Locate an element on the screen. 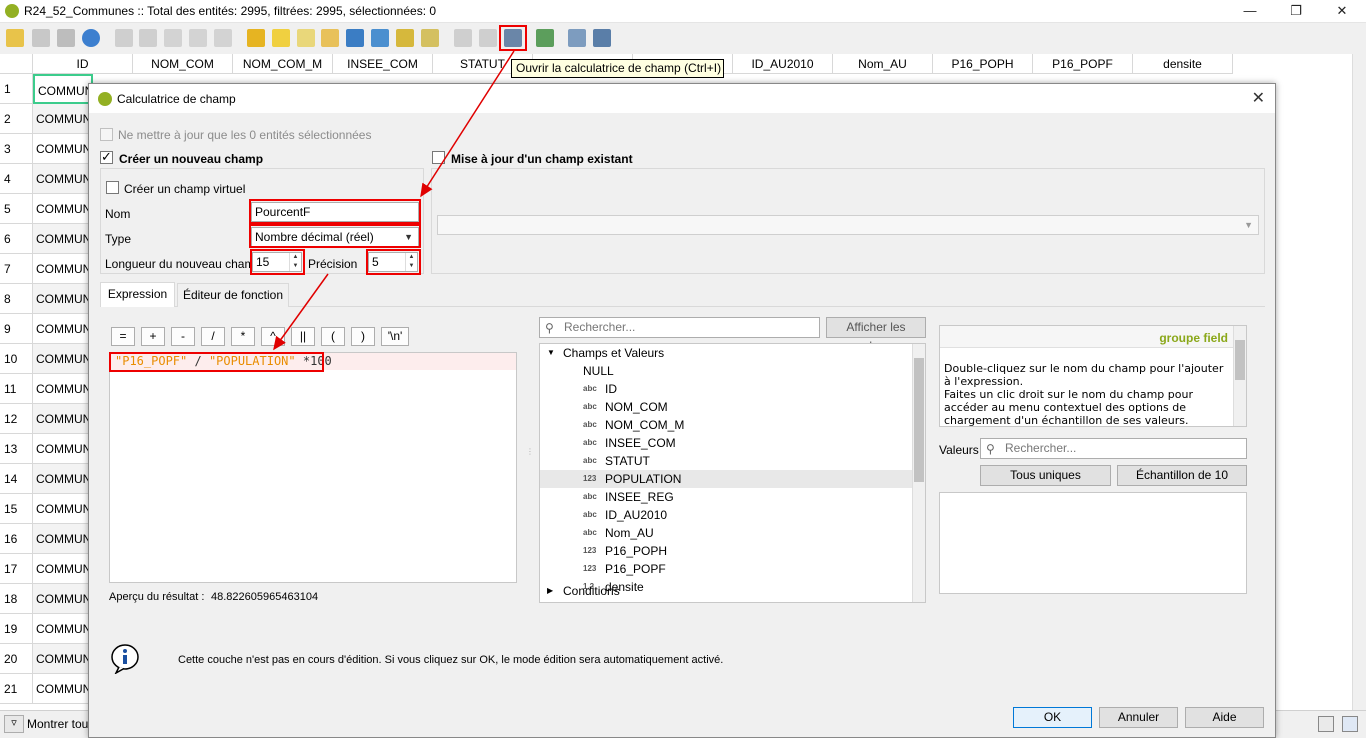  tree-field-item: abc NOM_COM is located at coordinates (726, 407).